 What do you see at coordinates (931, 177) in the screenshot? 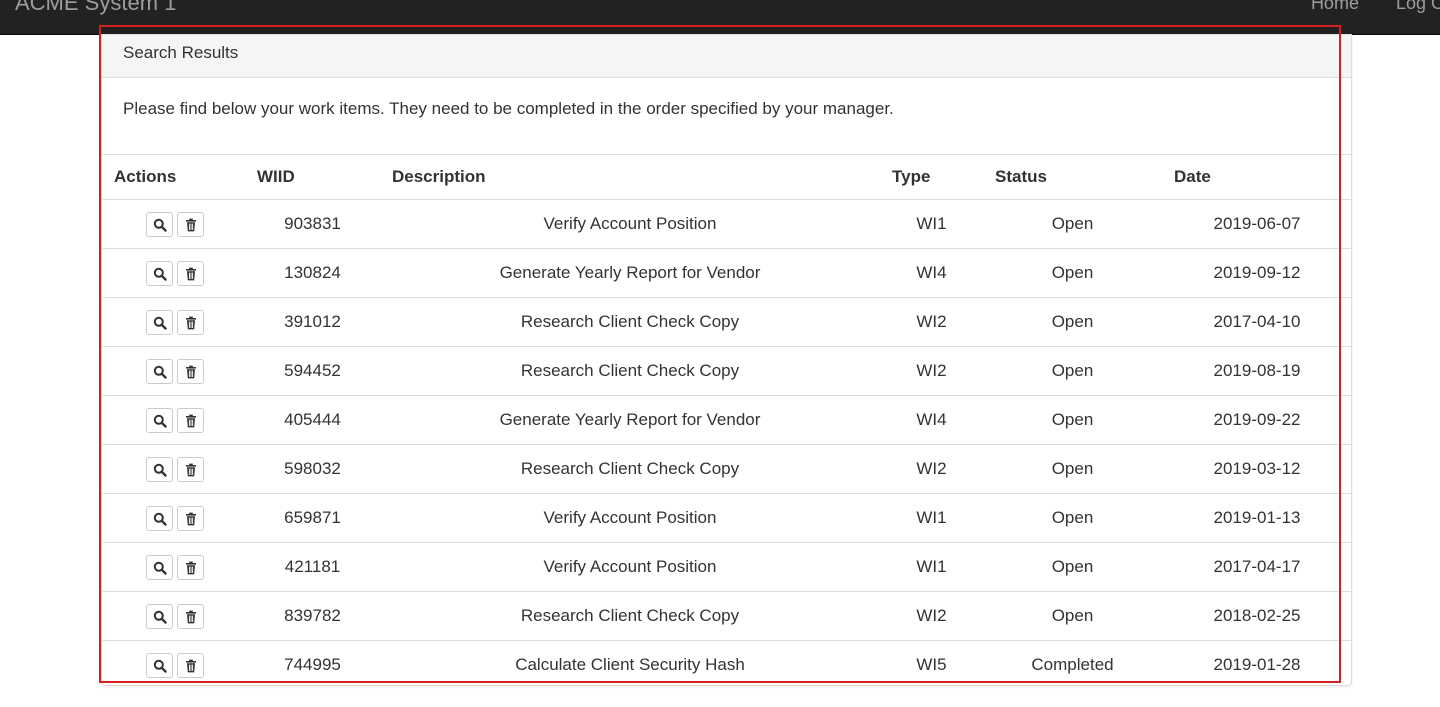
I see `header-type: Type` at bounding box center [931, 177].